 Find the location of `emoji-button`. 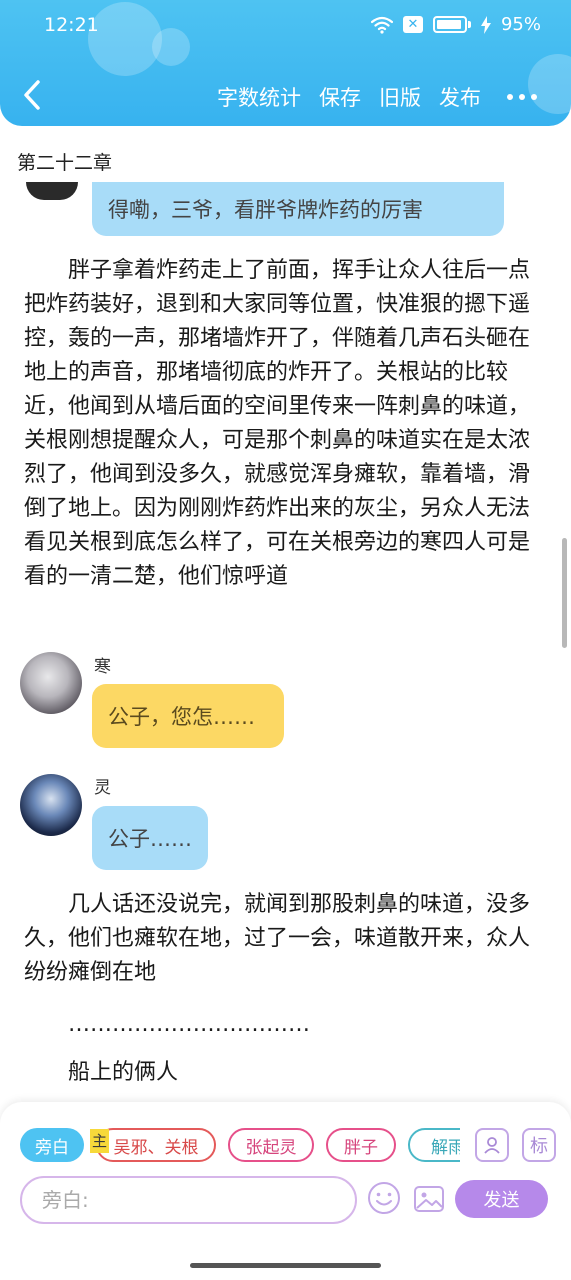

emoji-button is located at coordinates (384, 1198).